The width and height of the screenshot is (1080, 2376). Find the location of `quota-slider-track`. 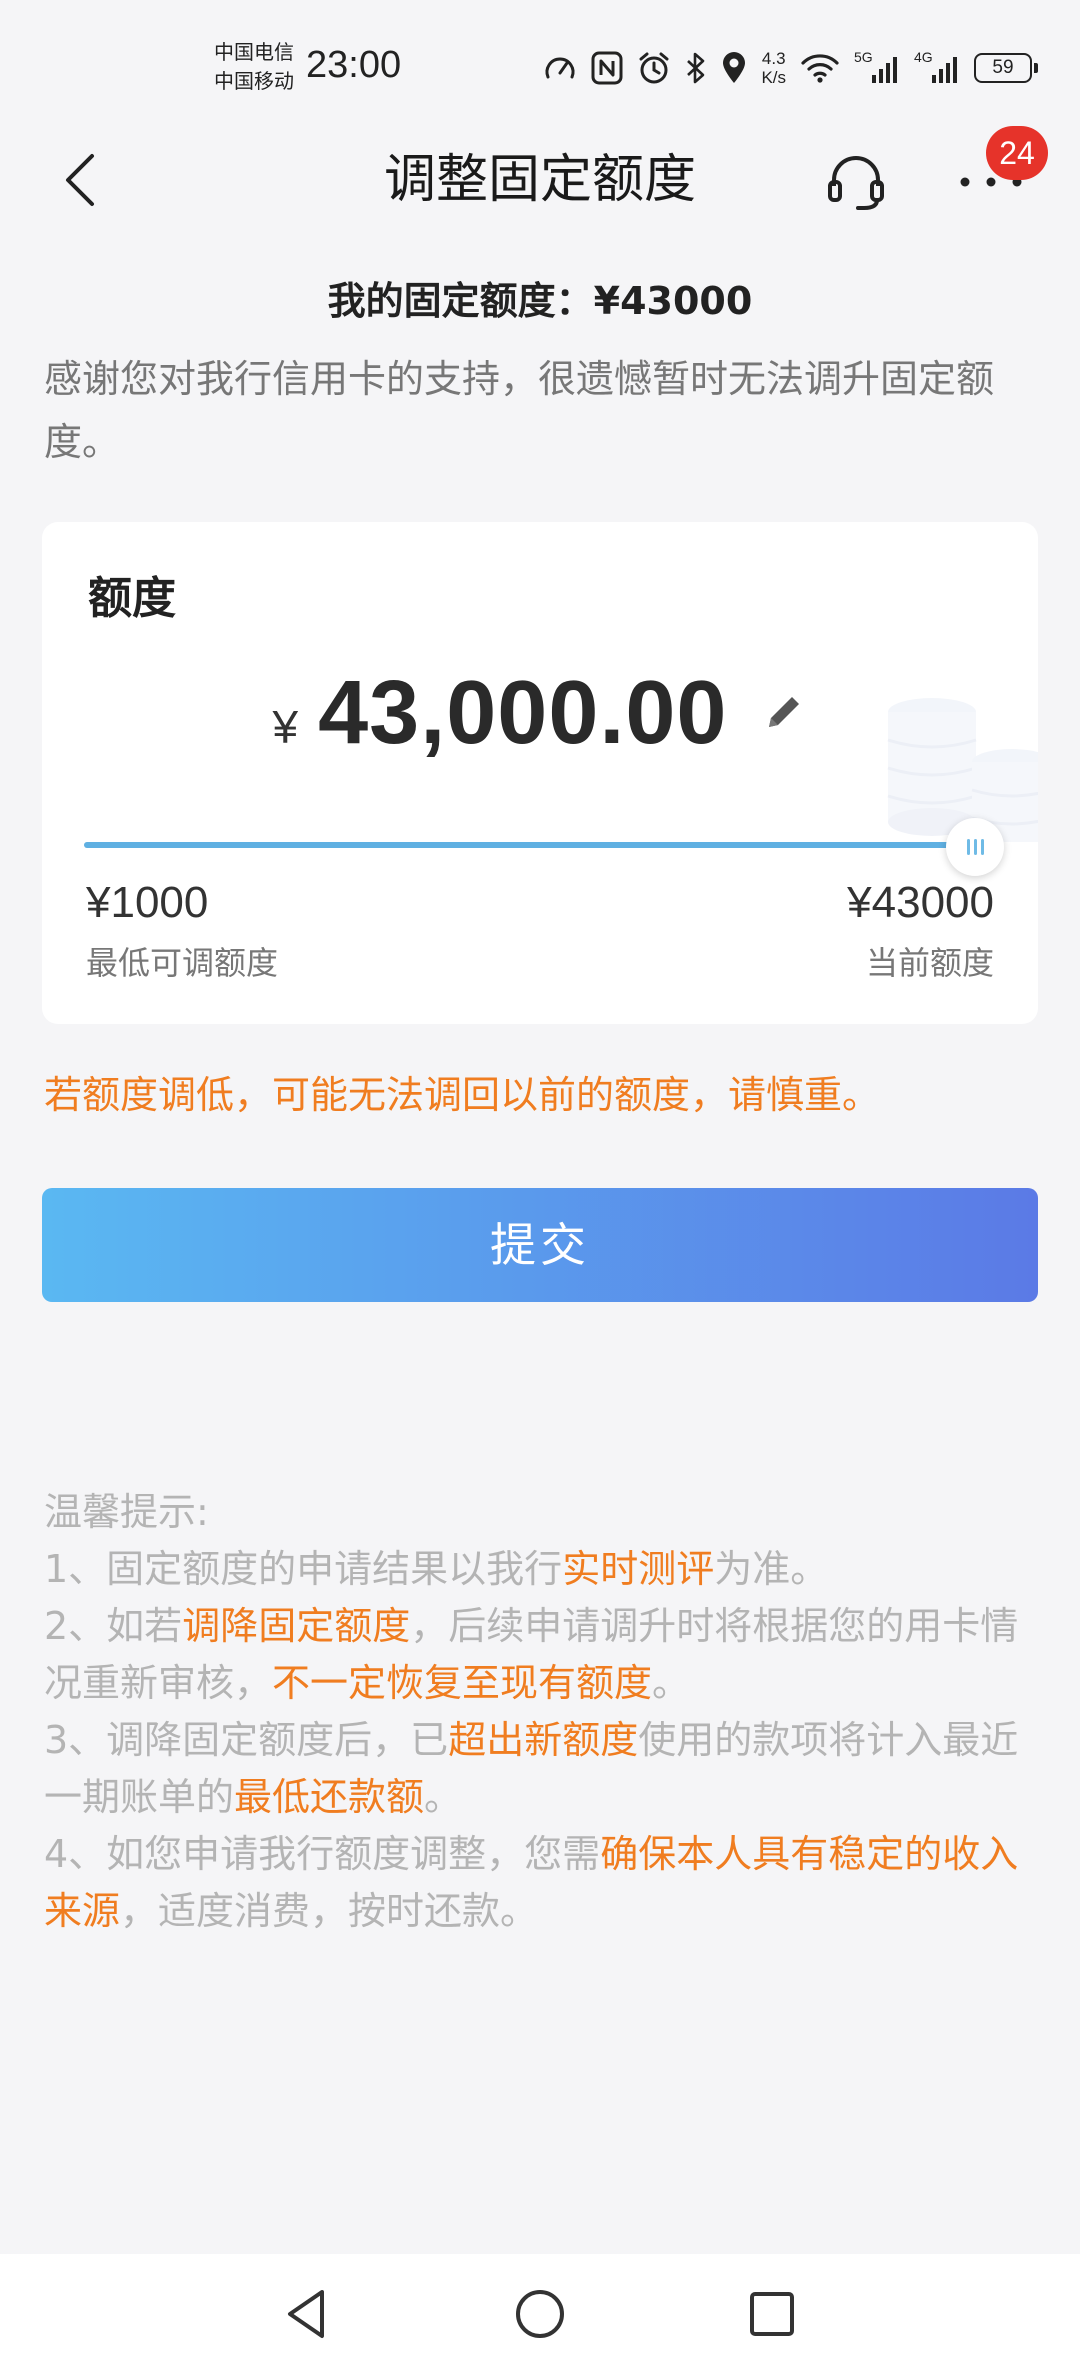

quota-slider-track is located at coordinates (531, 845).